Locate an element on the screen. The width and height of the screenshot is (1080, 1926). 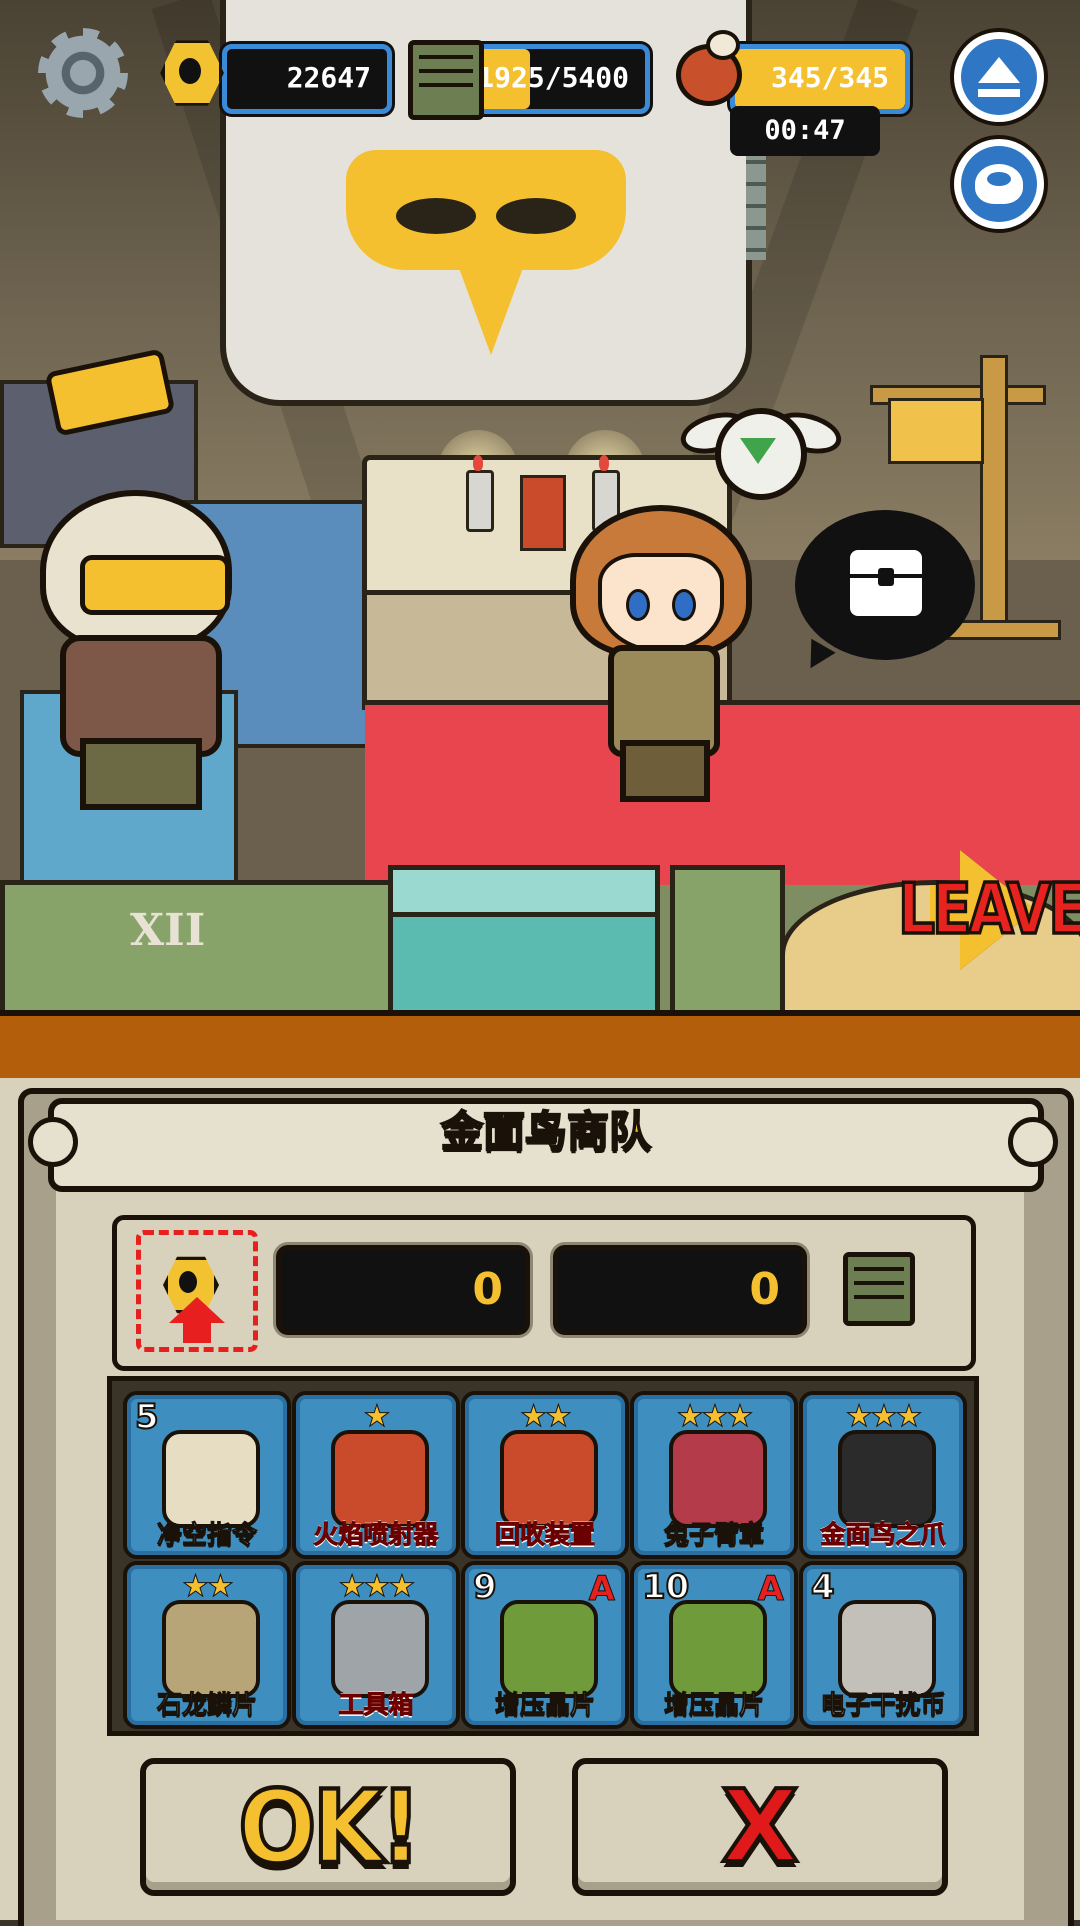
bolts-value: 22647 is located at coordinates (328, 77).